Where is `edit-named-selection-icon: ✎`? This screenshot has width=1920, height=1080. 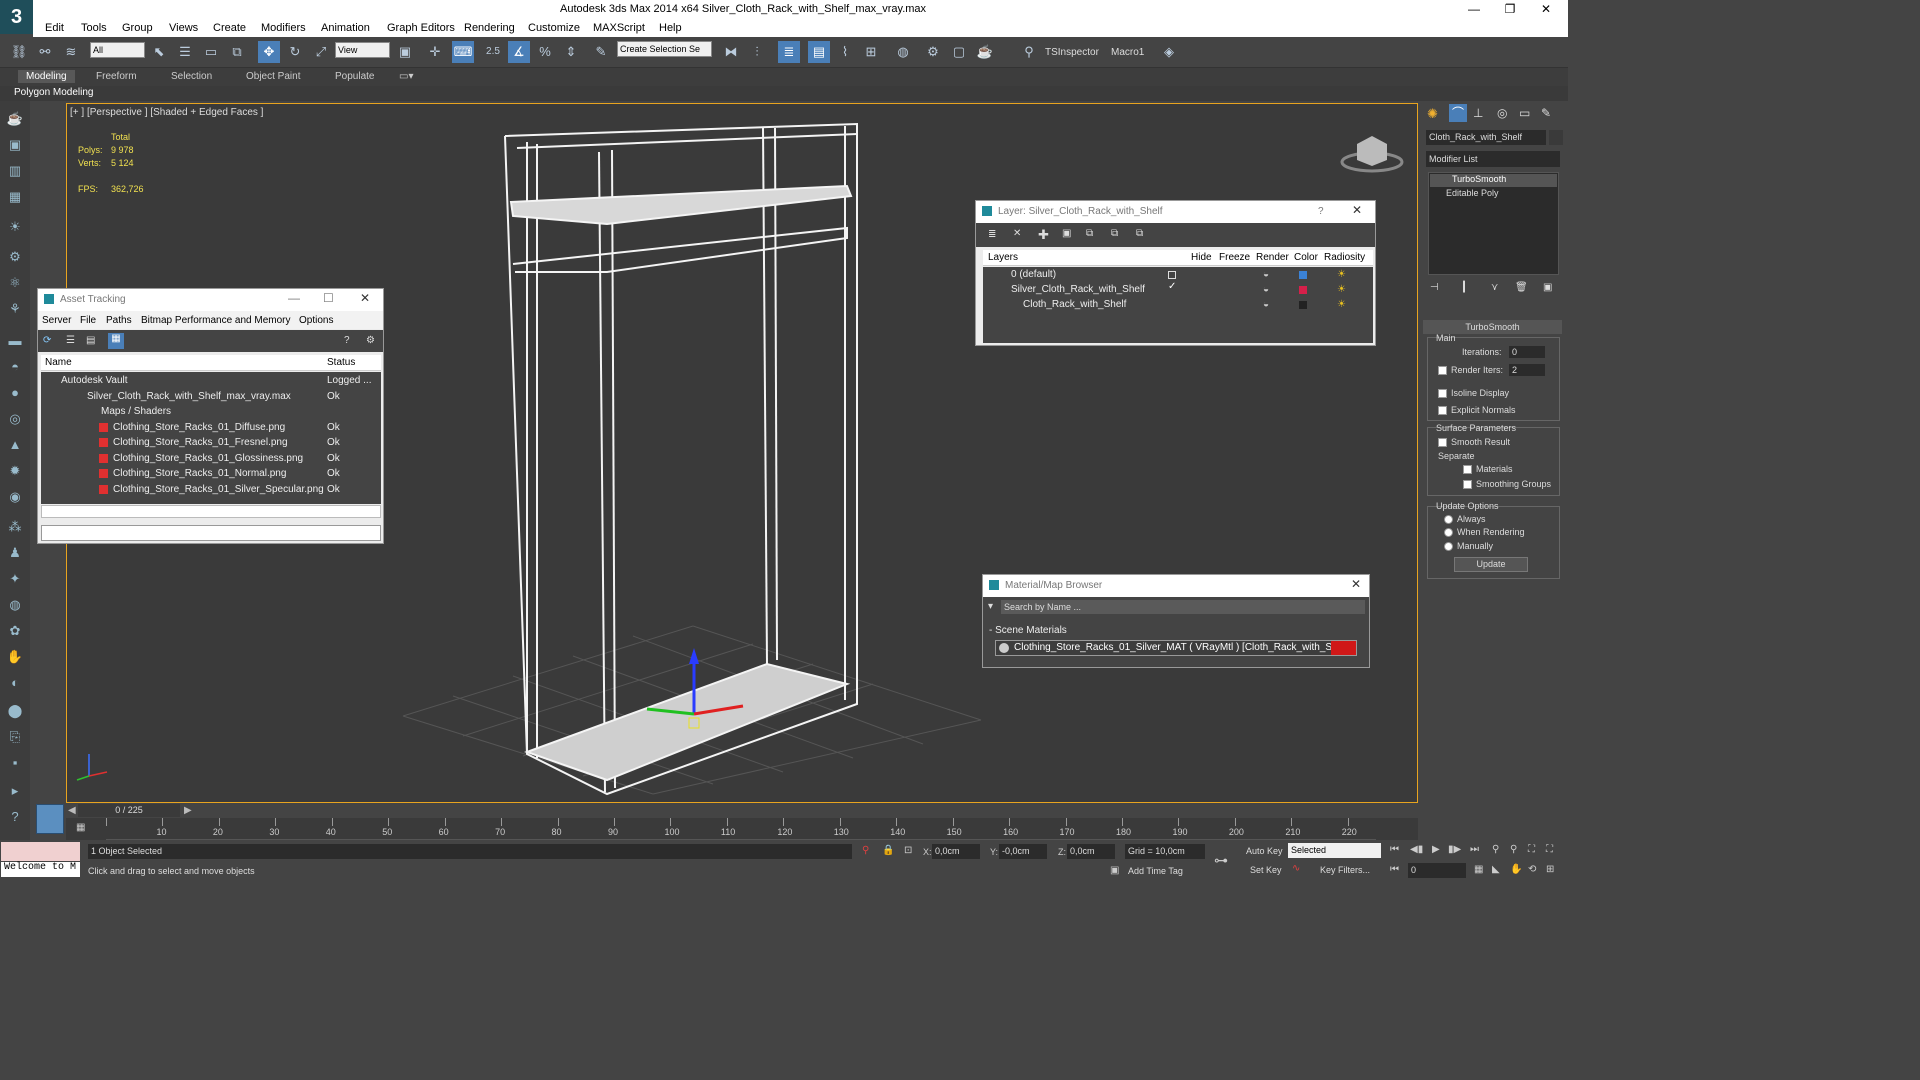
edit-named-selection-icon: ✎ is located at coordinates (601, 52).